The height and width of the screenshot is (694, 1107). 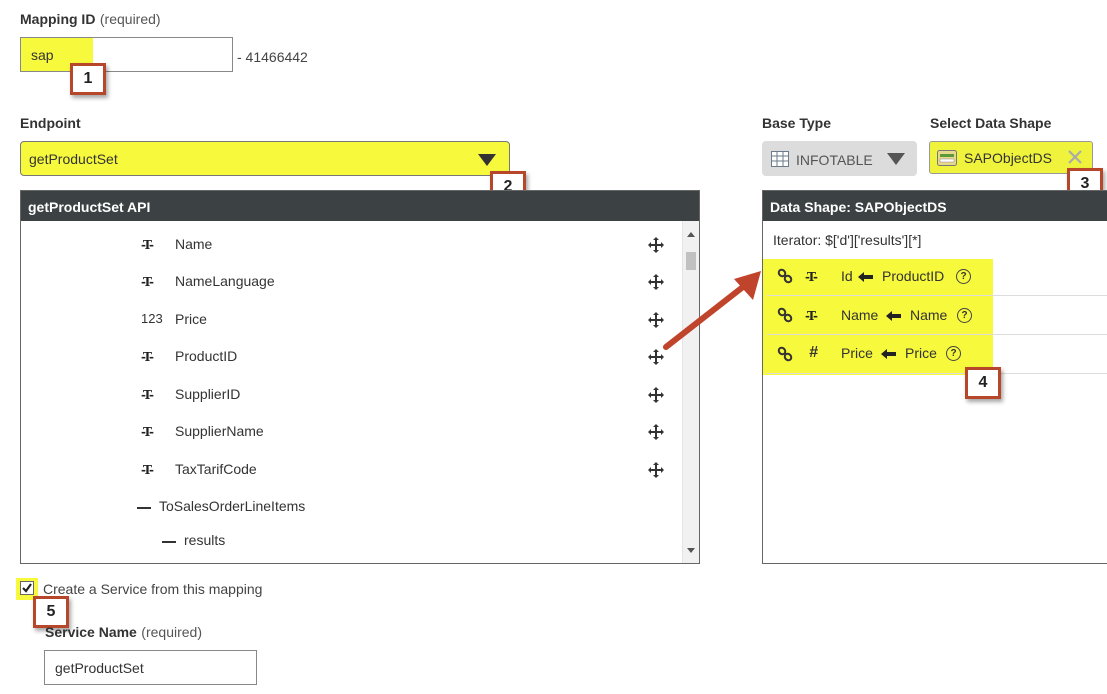 I want to click on mapping-source: Price, so click(x=921, y=353).